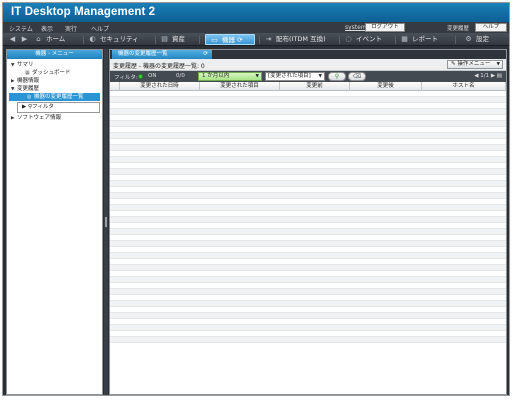 Image resolution: width=514 pixels, height=400 pixels. I want to click on event-icon: ◌, so click(348, 38).